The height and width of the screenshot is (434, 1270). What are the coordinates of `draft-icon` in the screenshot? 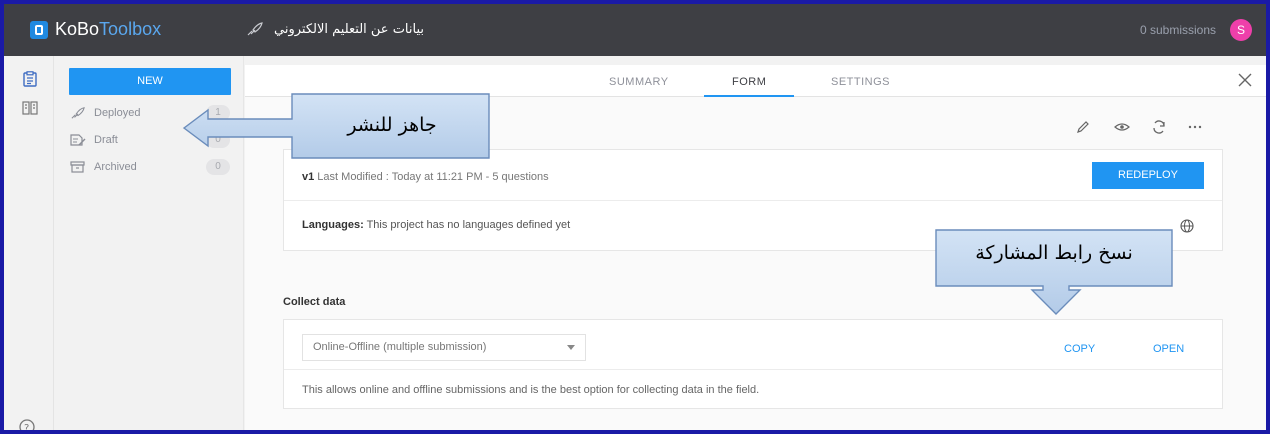 It's located at (78, 140).